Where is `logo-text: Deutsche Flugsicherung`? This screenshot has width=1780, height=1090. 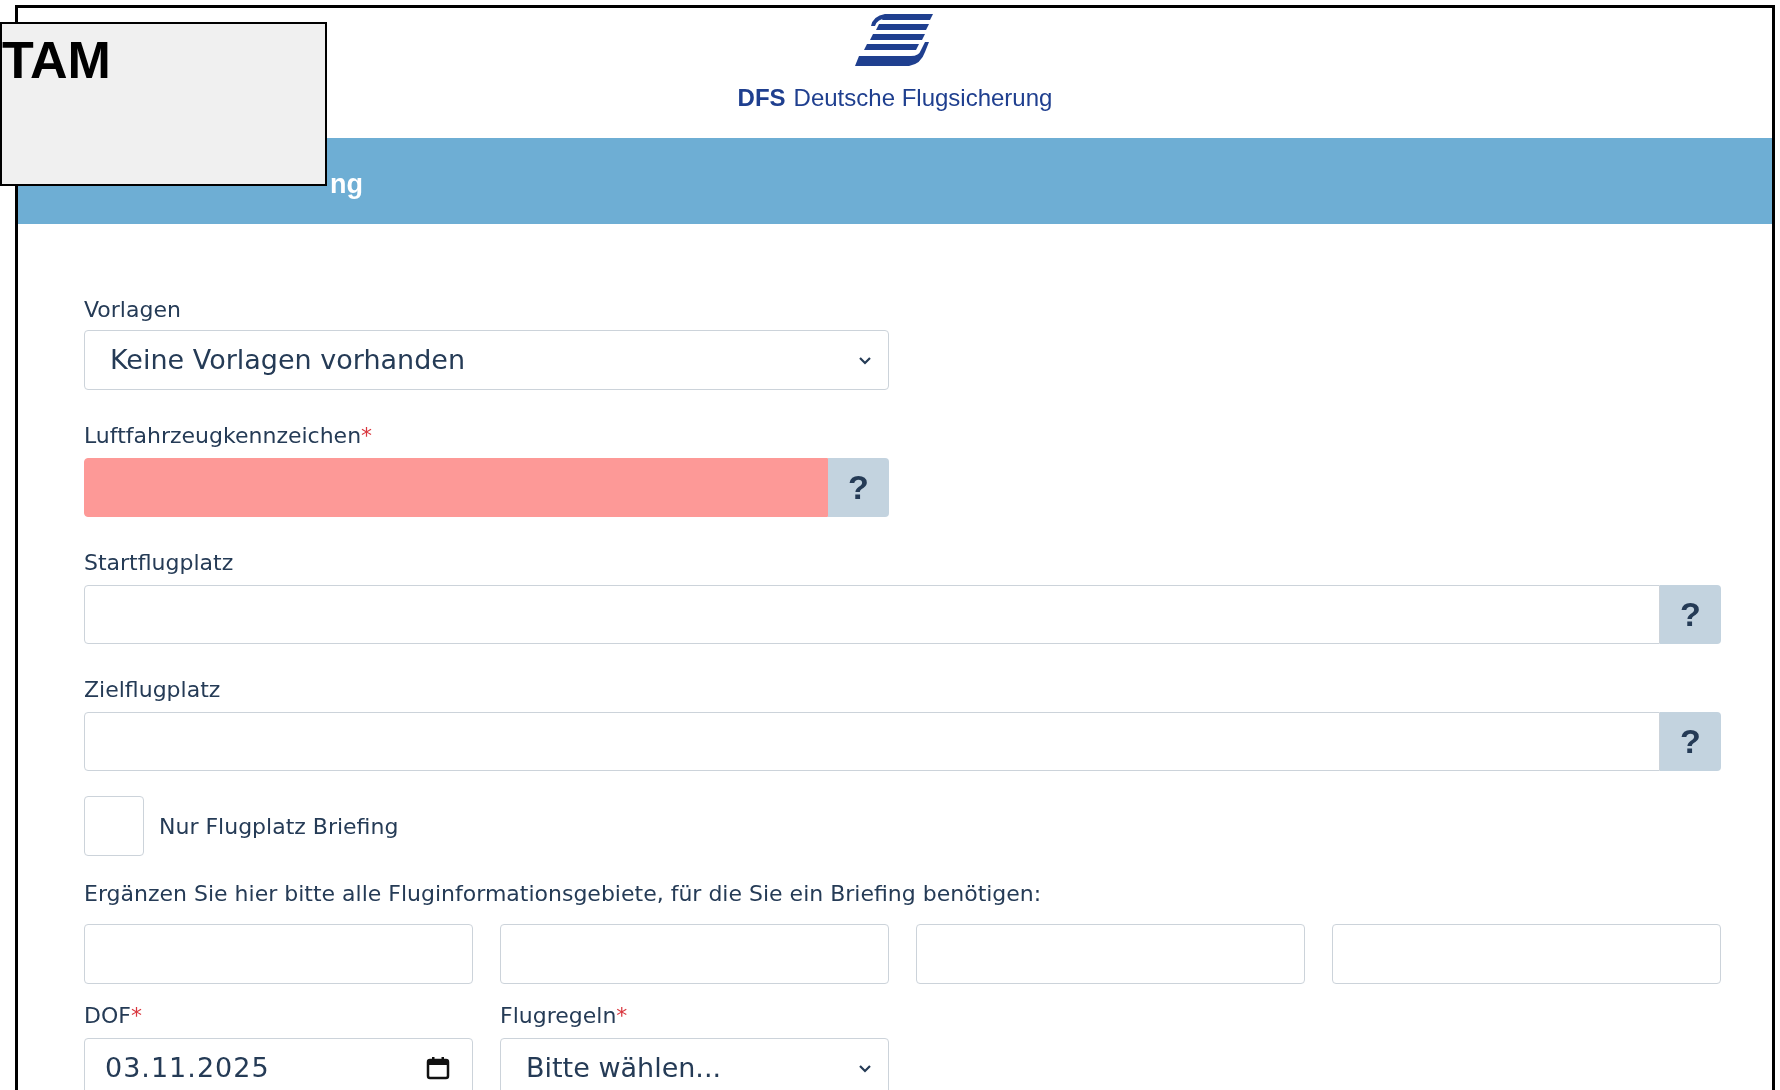 logo-text: Deutsche Flugsicherung is located at coordinates (923, 98).